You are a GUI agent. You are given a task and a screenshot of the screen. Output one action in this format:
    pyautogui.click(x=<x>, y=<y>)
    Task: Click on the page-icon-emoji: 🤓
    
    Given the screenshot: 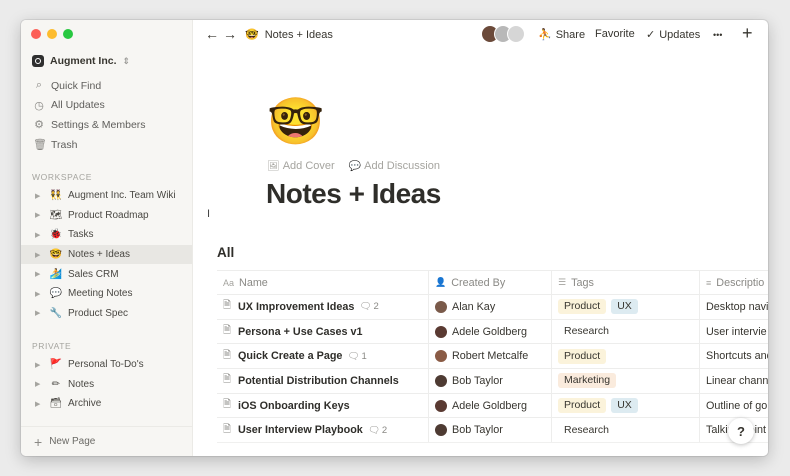 What is the action you would take?
    pyautogui.click(x=295, y=121)
    